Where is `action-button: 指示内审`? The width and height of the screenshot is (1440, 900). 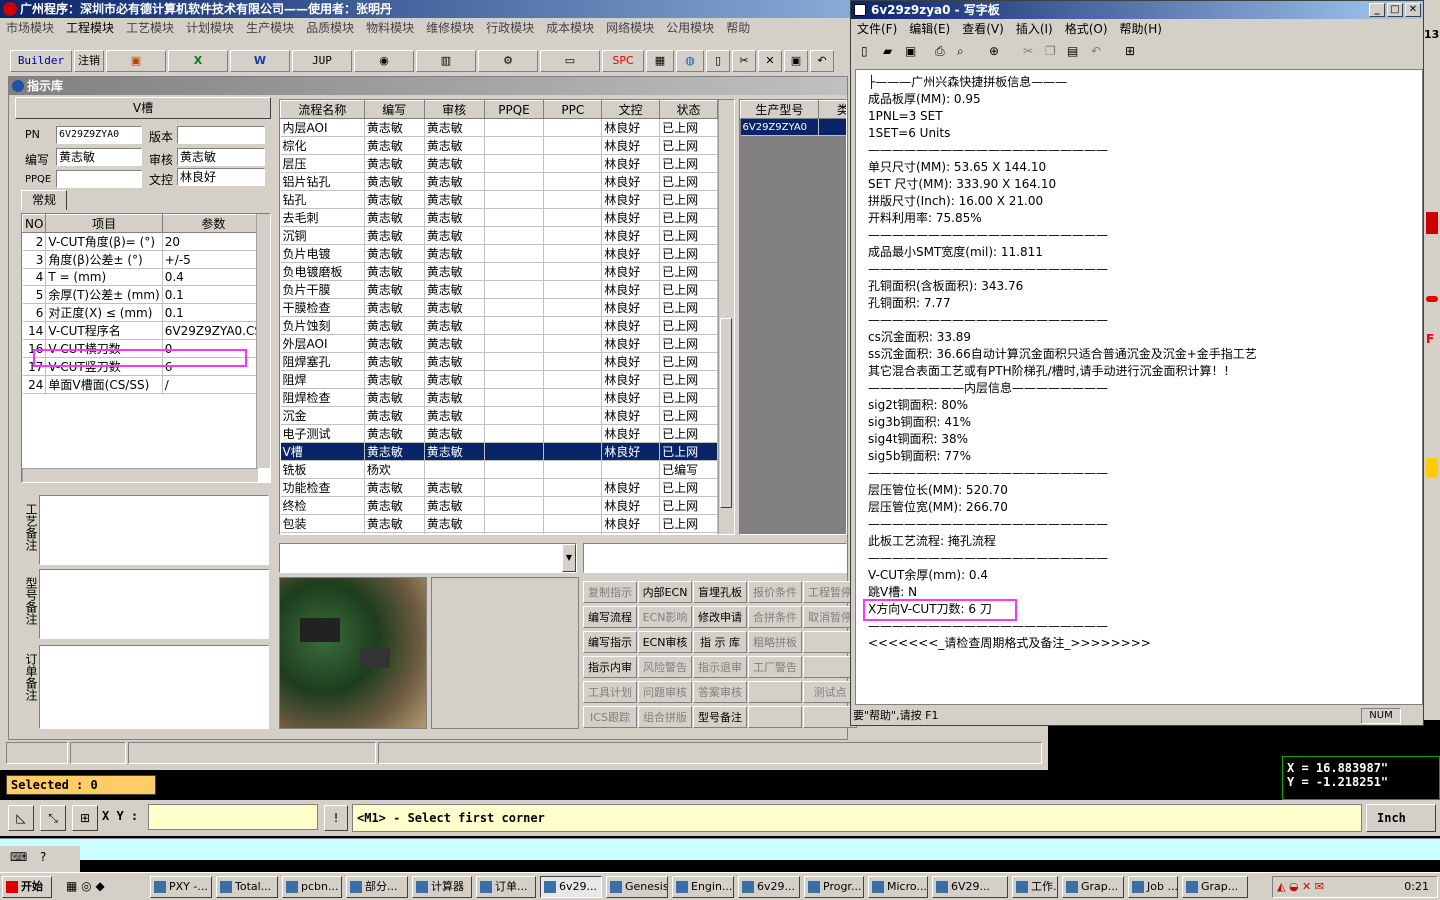 action-button: 指示内审 is located at coordinates (610, 667).